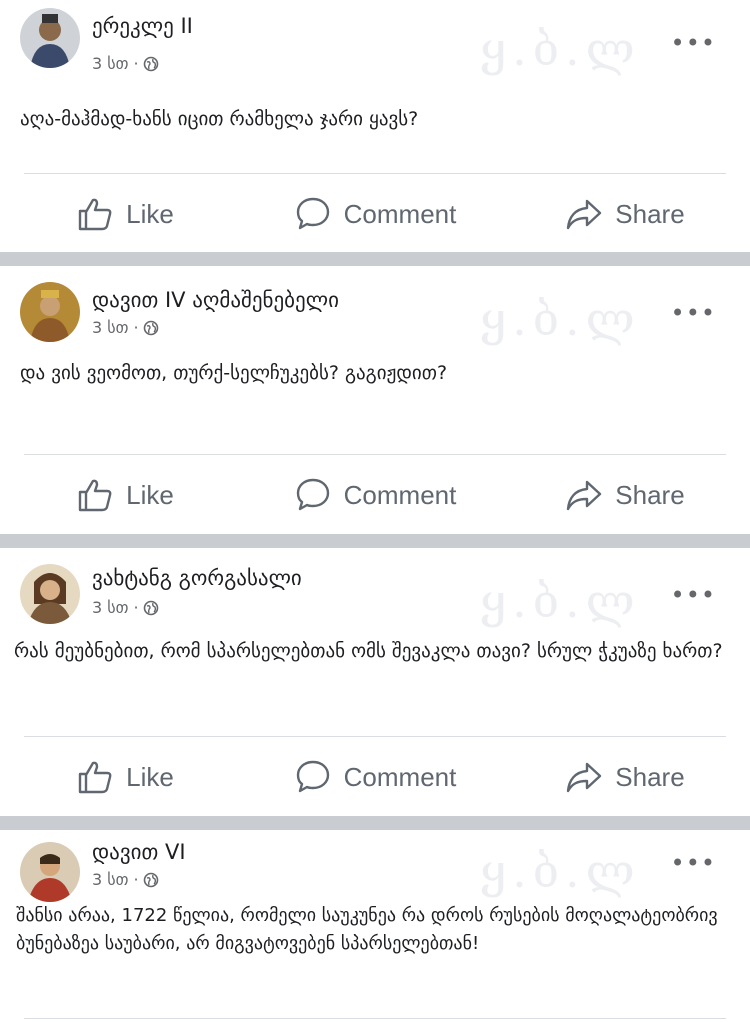  I want to click on divider, so click(375, 1018).